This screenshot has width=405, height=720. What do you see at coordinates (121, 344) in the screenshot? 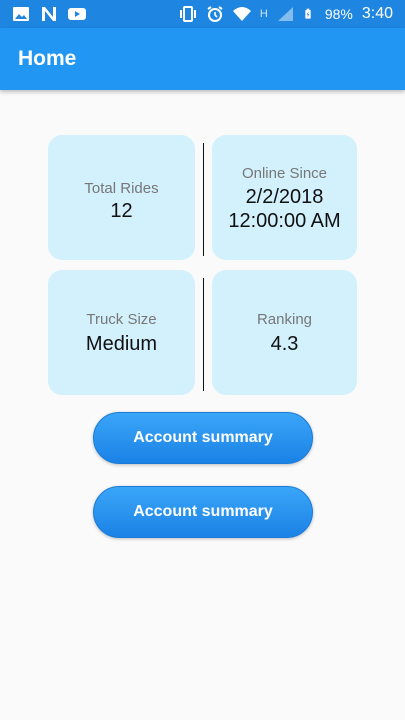
I see `truck-size-value: Medium` at bounding box center [121, 344].